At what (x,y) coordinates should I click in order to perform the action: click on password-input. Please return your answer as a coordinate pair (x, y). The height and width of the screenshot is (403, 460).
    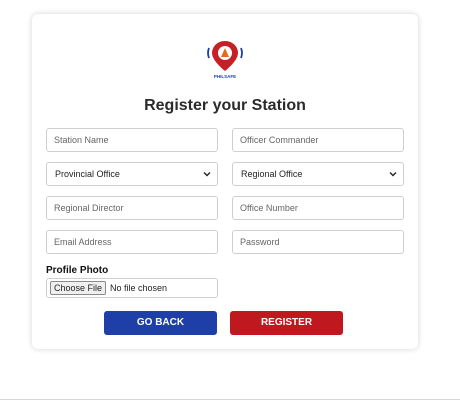
    Looking at the image, I should click on (318, 242).